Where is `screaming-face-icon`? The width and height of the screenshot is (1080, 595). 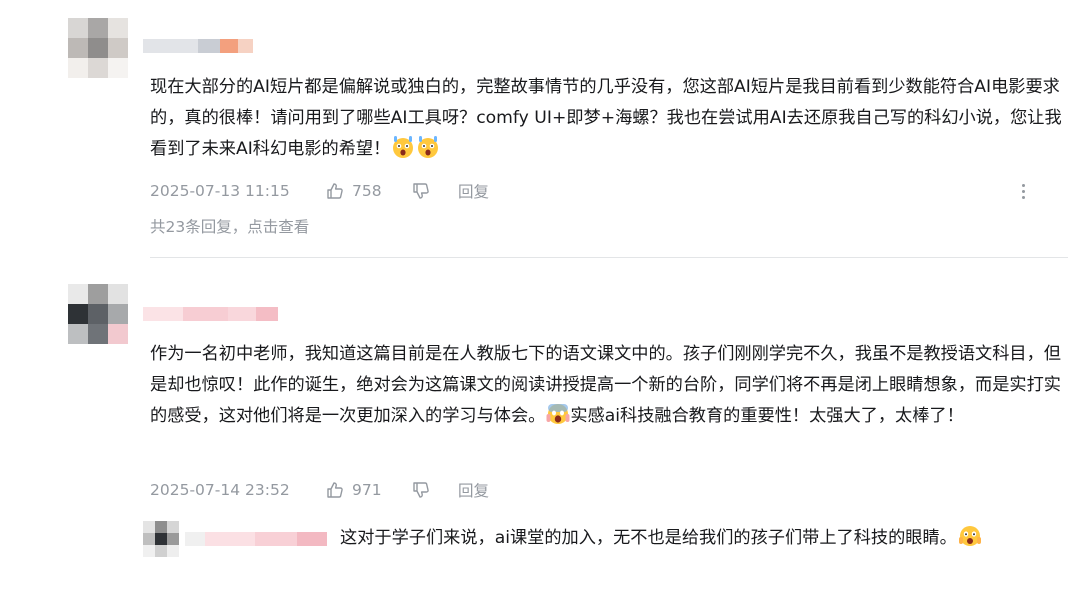
screaming-face-icon is located at coordinates (558, 414).